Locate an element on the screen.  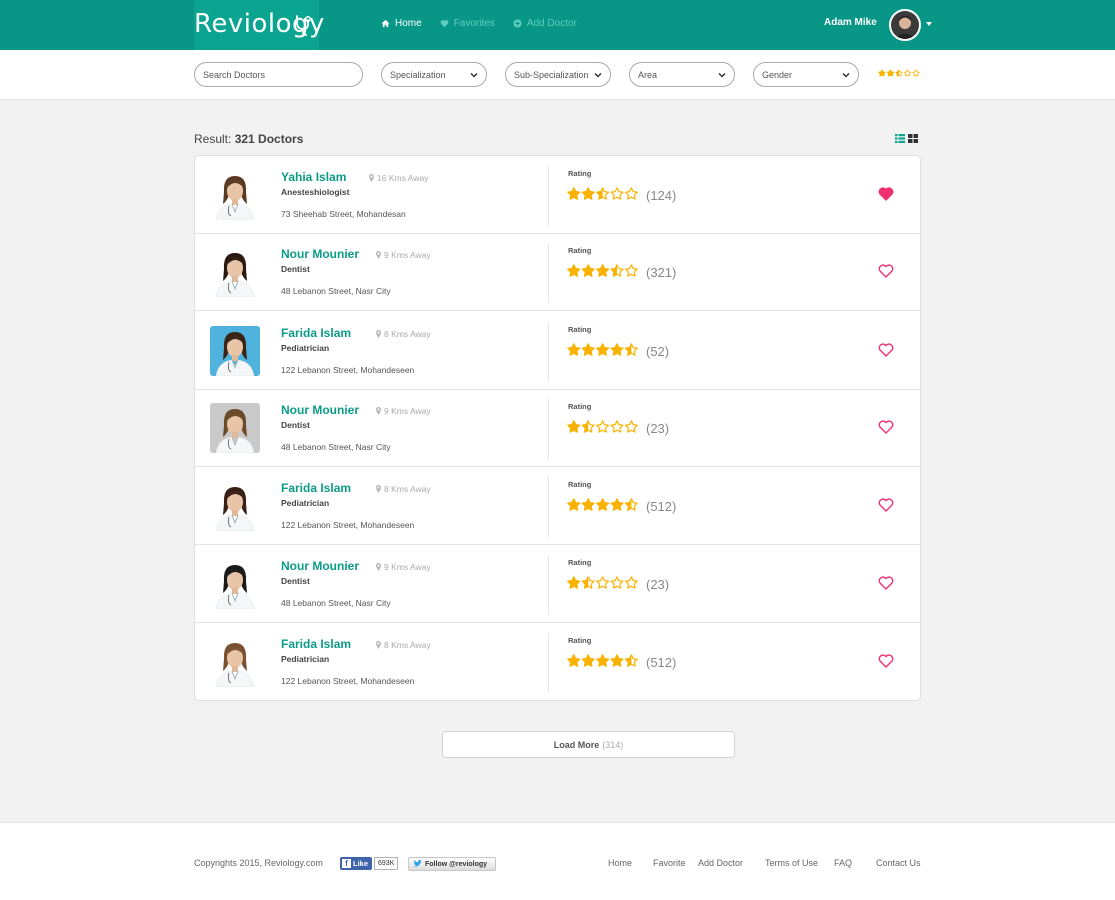
result-label: Result: is located at coordinates (213, 139).